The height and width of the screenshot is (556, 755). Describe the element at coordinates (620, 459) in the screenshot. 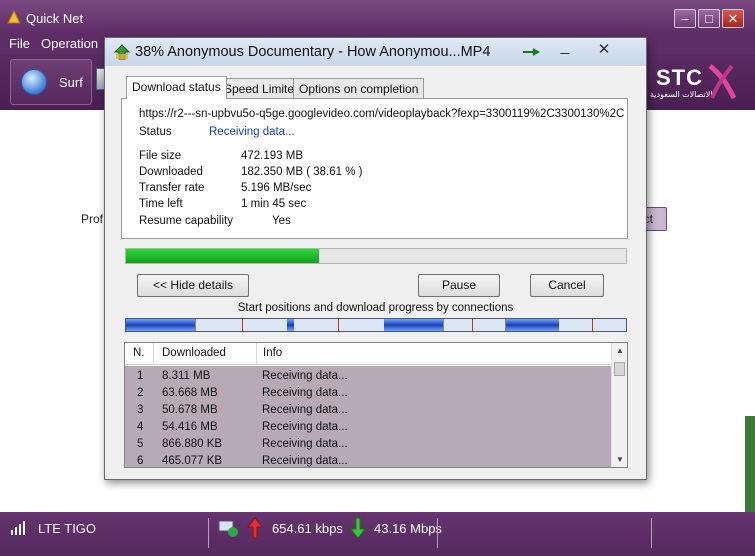

I see `scroll-down-arrow-icon: ▼` at that location.